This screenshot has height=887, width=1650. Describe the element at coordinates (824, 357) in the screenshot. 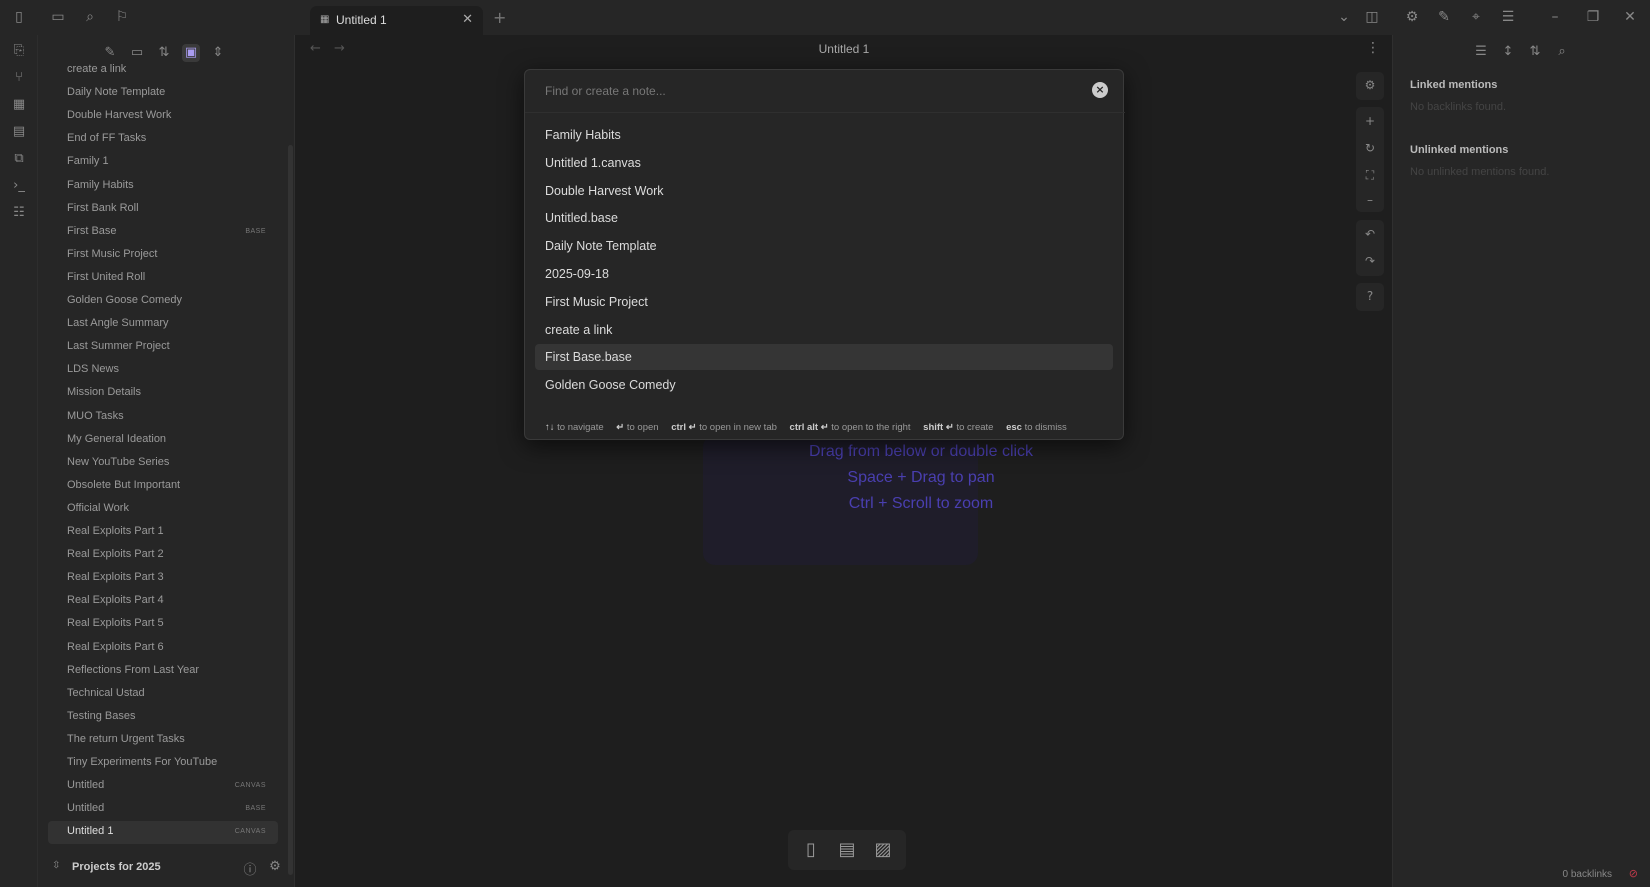

I see `quick-switcher-result: First Base.base` at that location.